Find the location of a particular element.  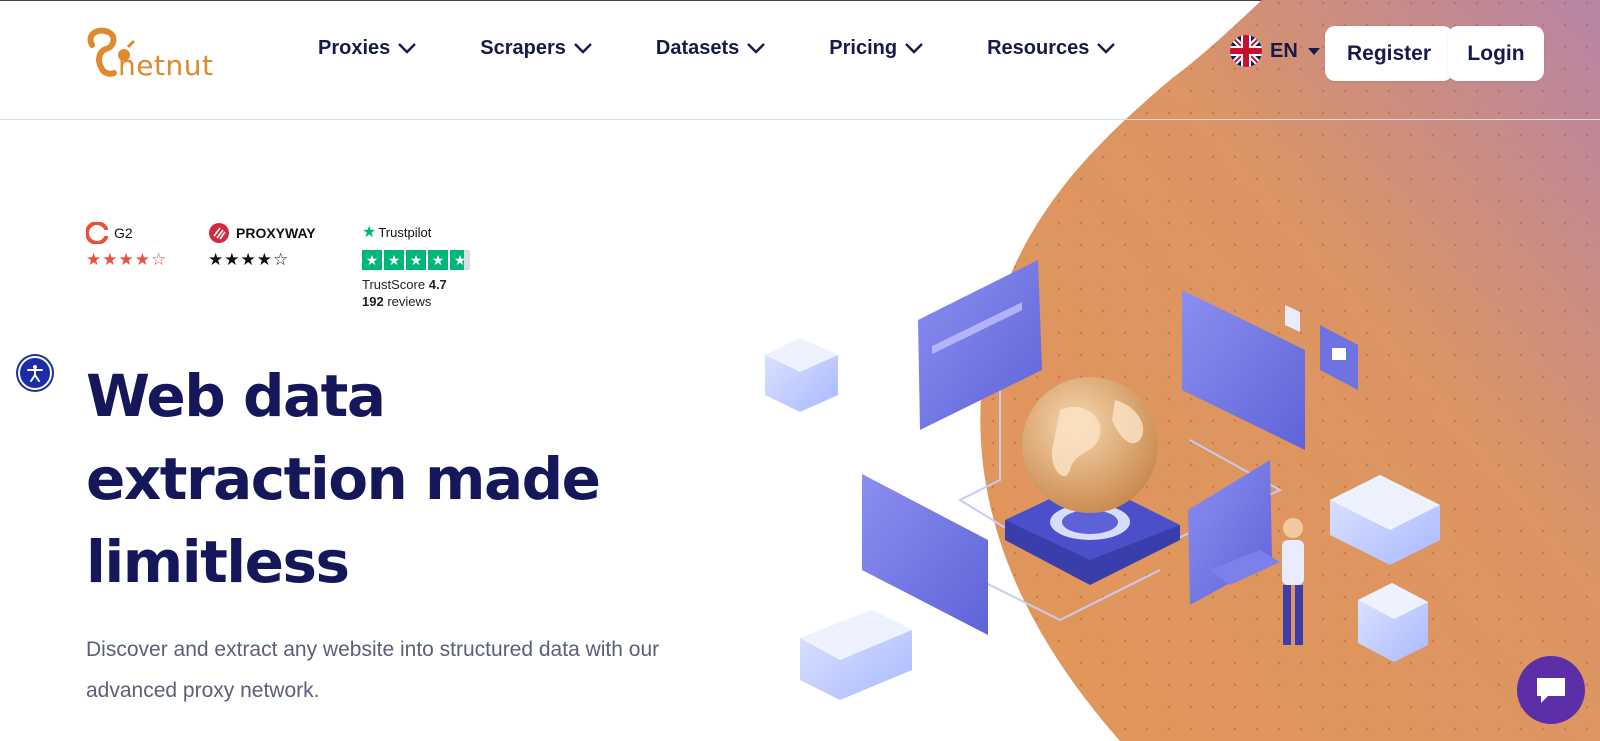

brand-name: netnut is located at coordinates (166, 65).